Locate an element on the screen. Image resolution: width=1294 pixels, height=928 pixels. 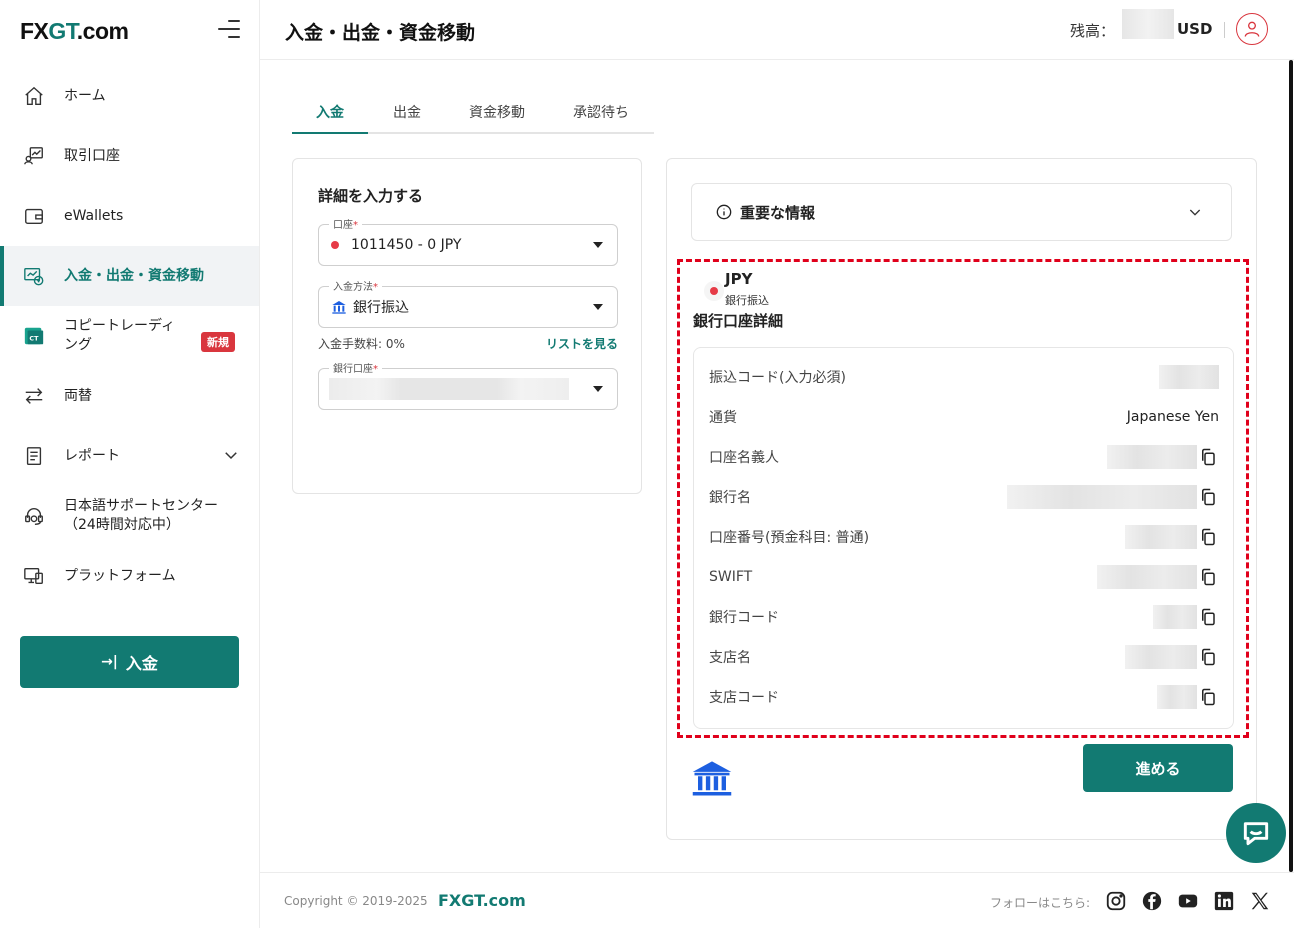
detail-label: 支店コード is located at coordinates (744, 698).